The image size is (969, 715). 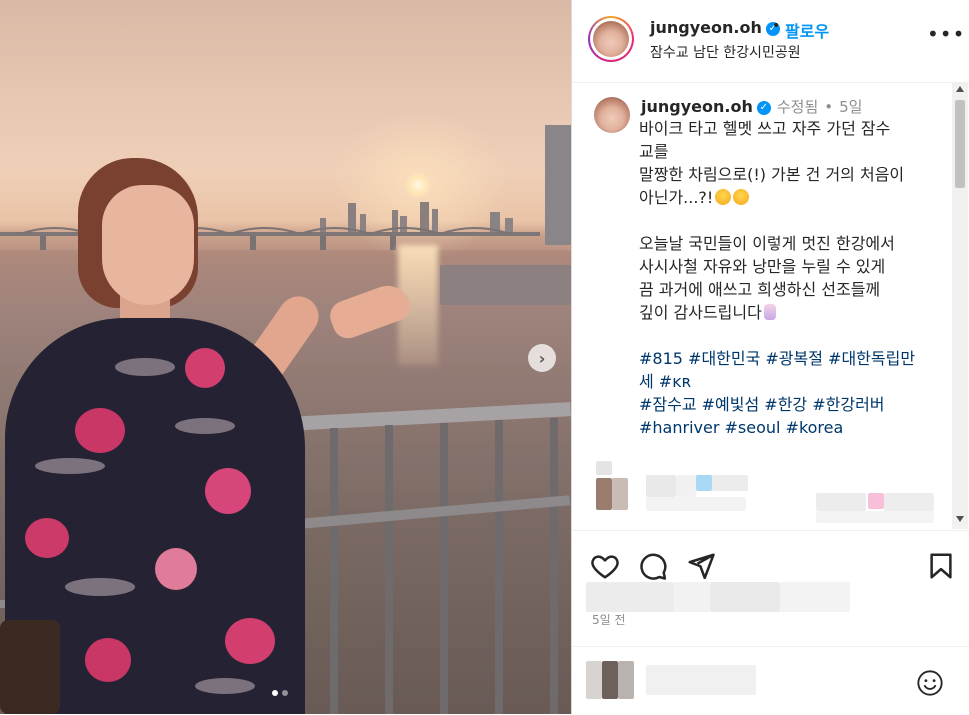 I want to click on caption-line: 사시사철 자유와 낭만을 누릴 수 있게, so click(x=762, y=266).